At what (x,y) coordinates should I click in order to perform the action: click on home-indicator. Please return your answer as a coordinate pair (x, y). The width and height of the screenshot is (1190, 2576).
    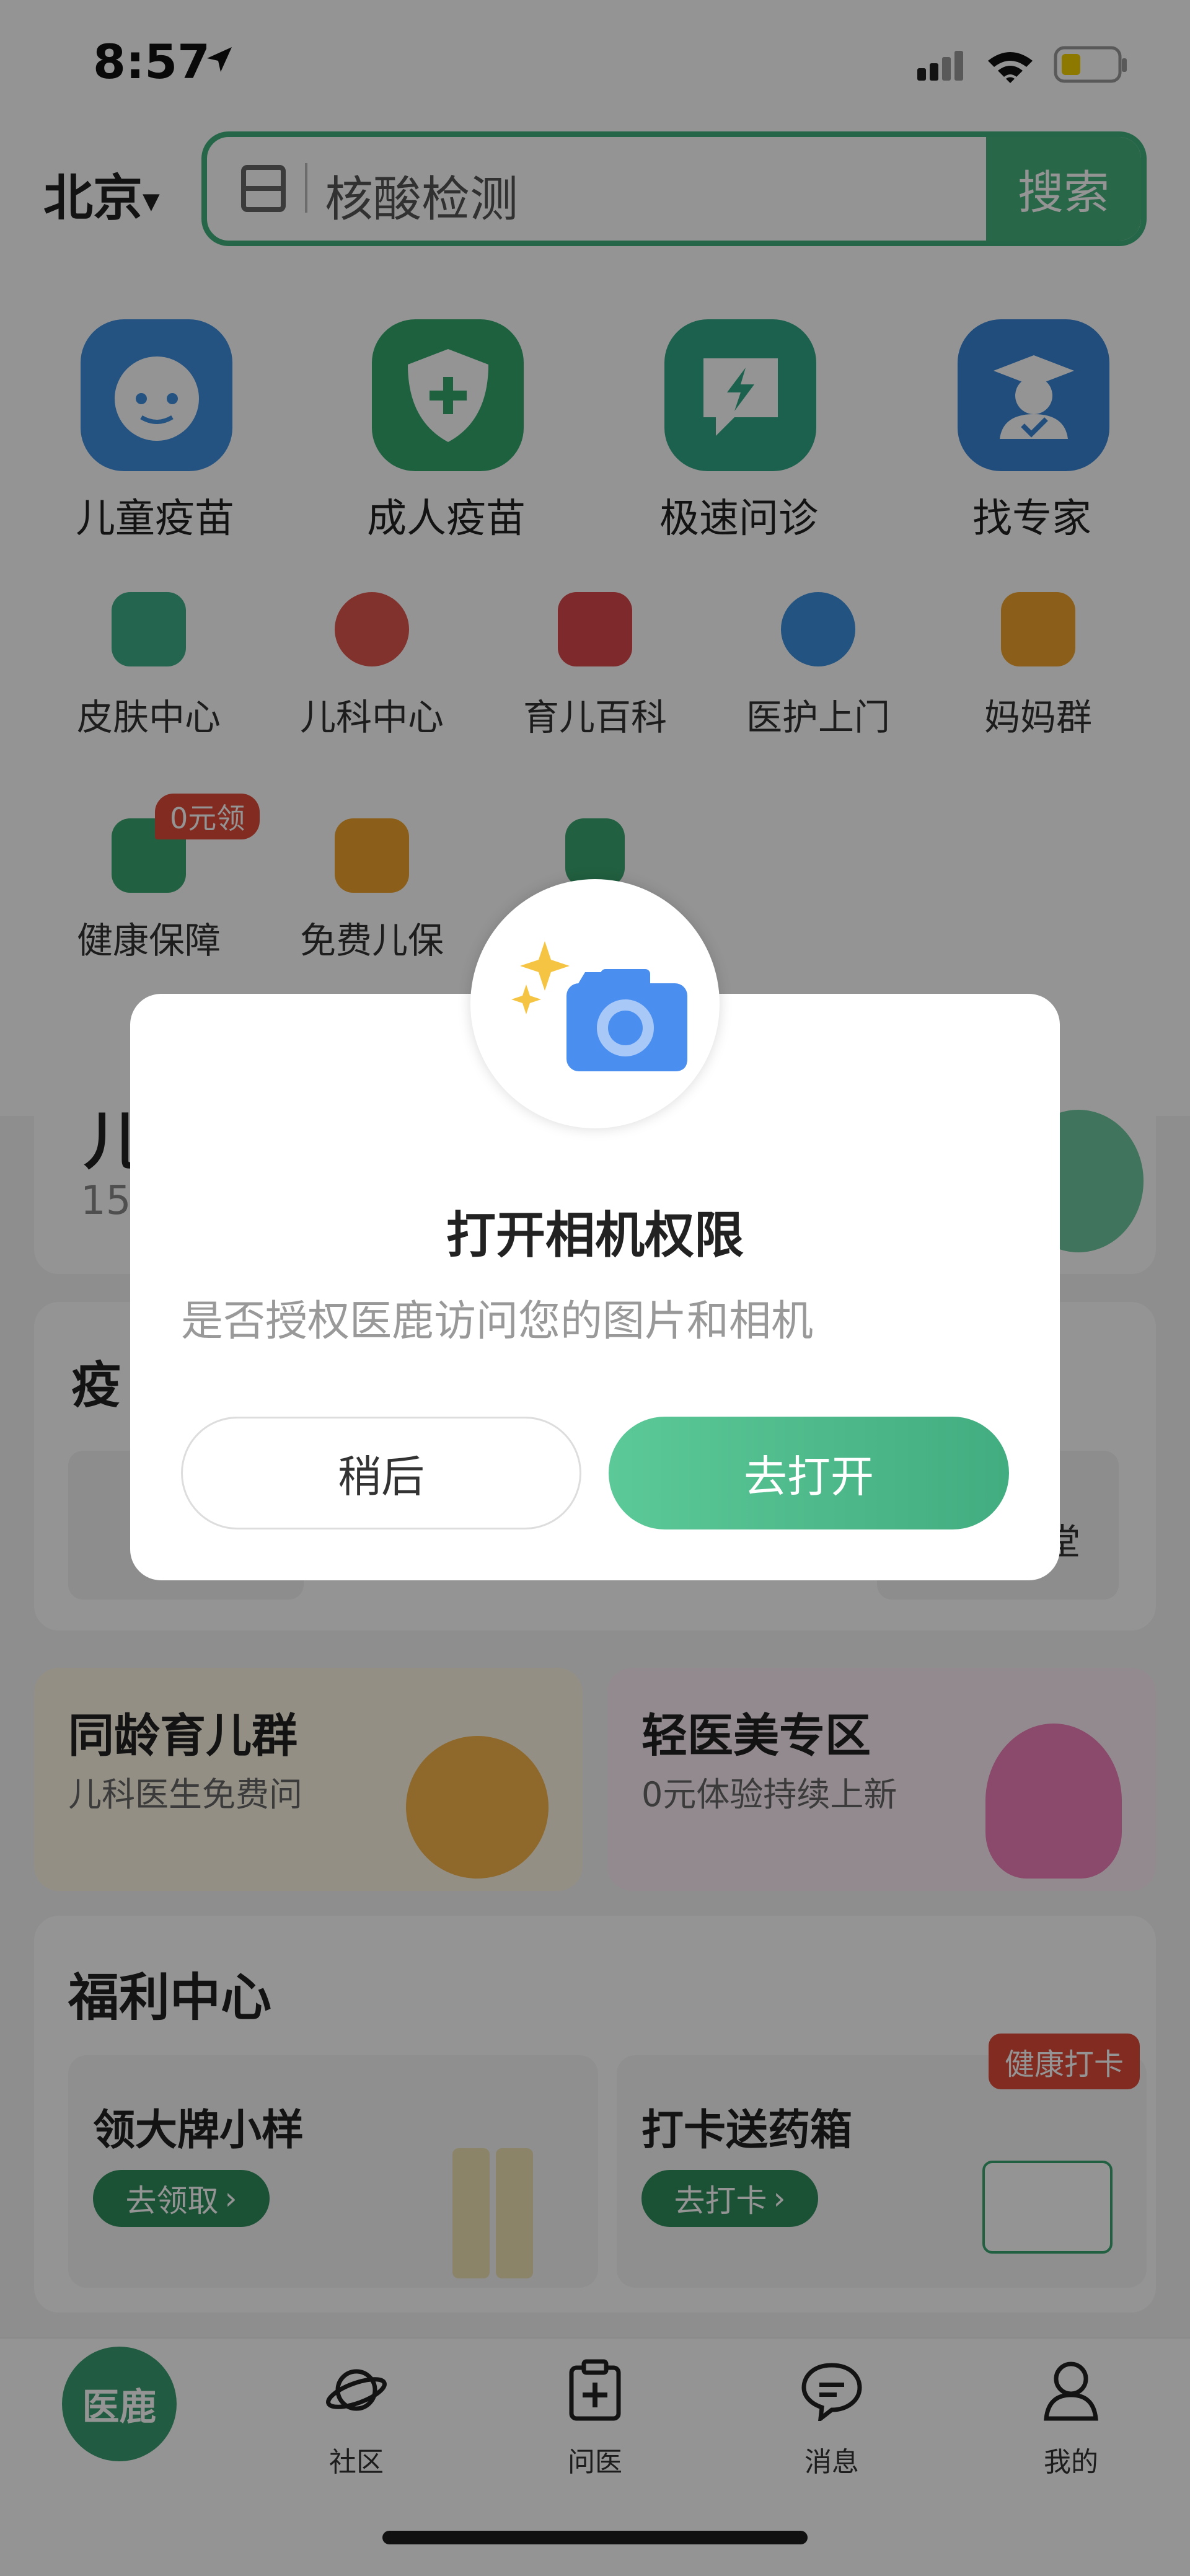
    Looking at the image, I should click on (595, 2537).